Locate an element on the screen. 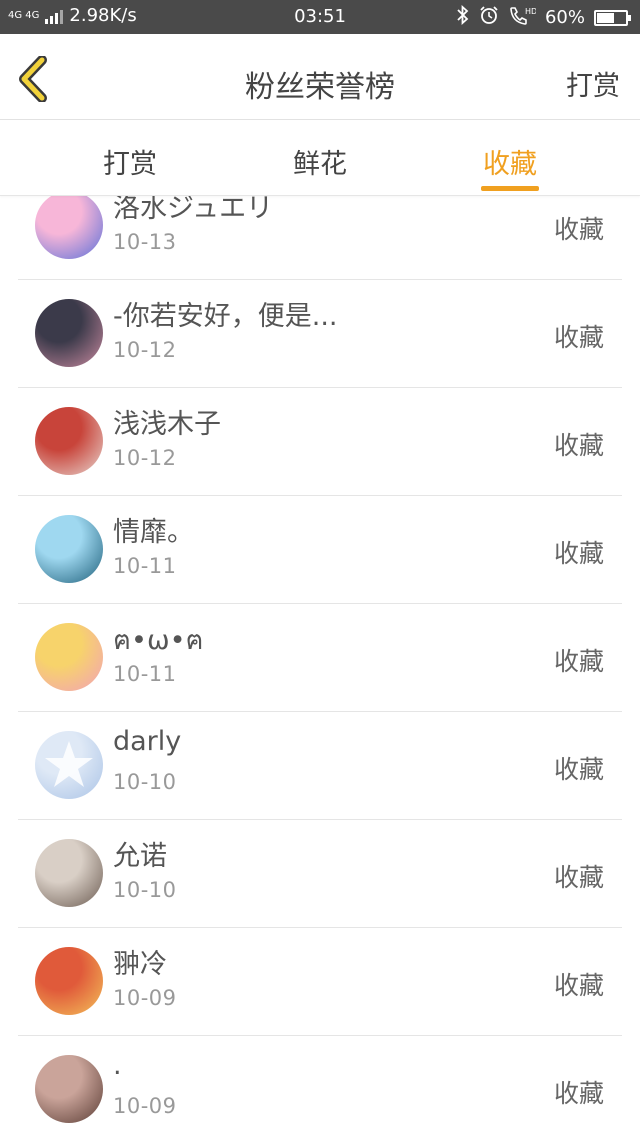 The height and width of the screenshot is (1138, 640). star-icon is located at coordinates (69, 764).